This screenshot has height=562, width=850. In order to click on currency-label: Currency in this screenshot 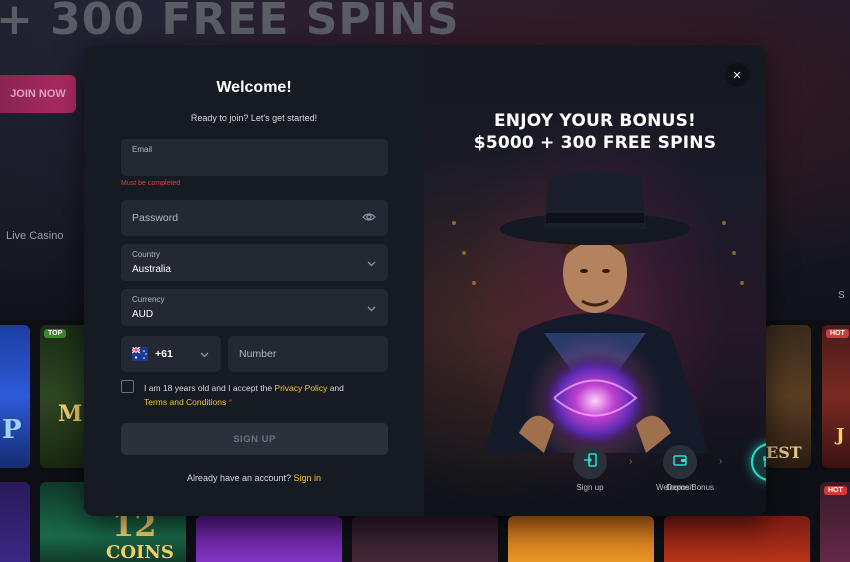, I will do `click(148, 299)`.